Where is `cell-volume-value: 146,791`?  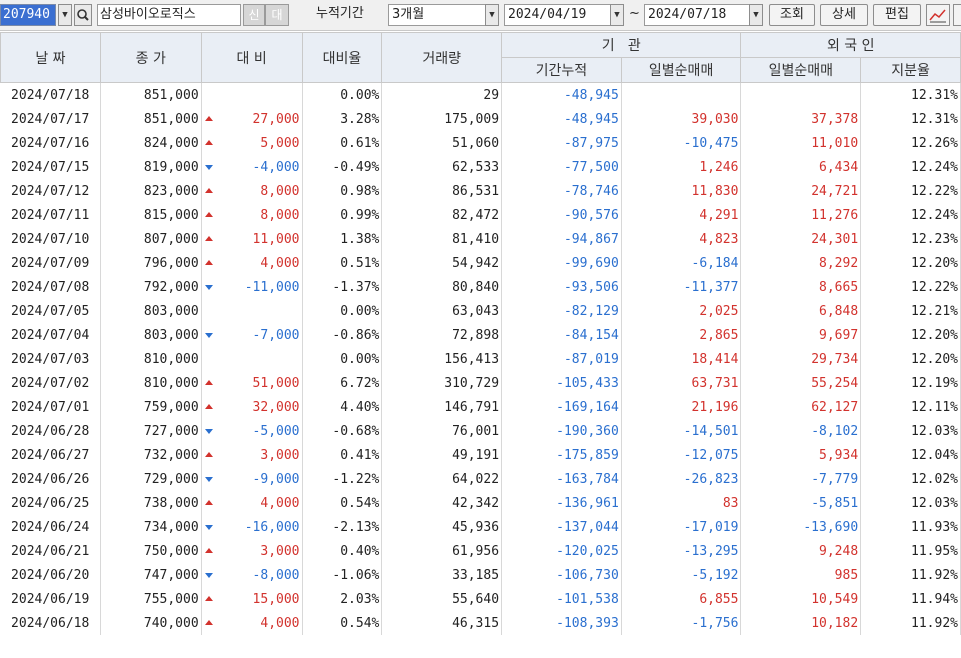 cell-volume-value: 146,791 is located at coordinates (472, 407).